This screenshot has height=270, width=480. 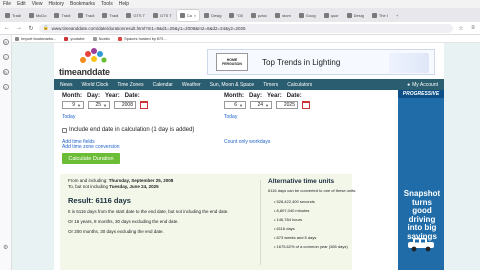 What do you see at coordinates (132, 96) in the screenshot?
I see `start-date-label: Date:` at bounding box center [132, 96].